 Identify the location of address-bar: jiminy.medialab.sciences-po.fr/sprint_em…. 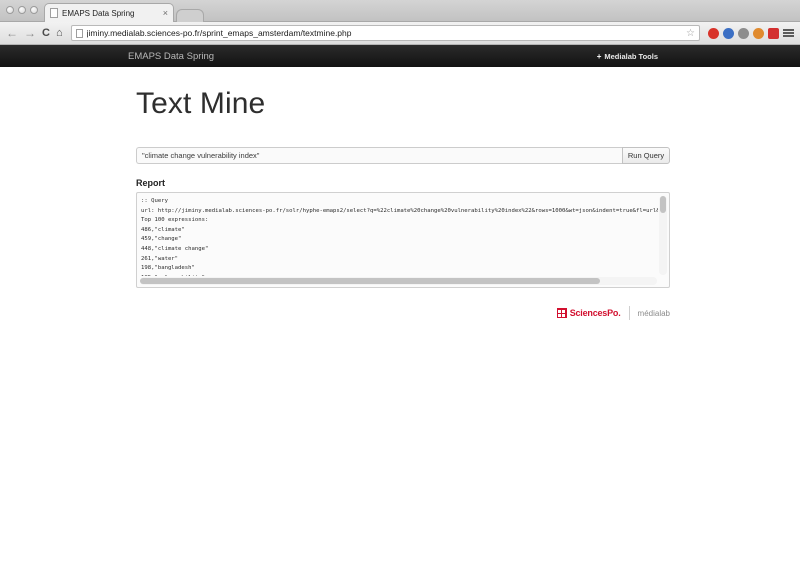
(385, 33).